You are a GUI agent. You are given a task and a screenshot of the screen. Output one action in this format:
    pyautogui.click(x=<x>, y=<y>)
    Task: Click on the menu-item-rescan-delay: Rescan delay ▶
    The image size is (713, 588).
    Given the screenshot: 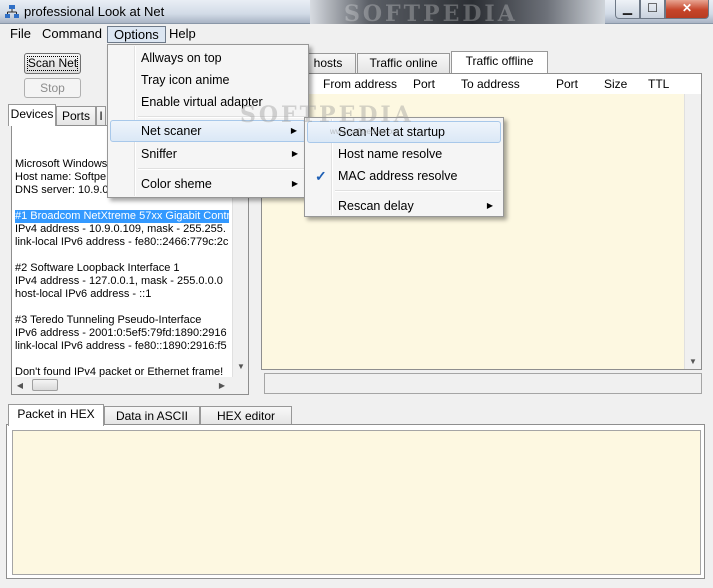 What is the action you would take?
    pyautogui.click(x=404, y=206)
    